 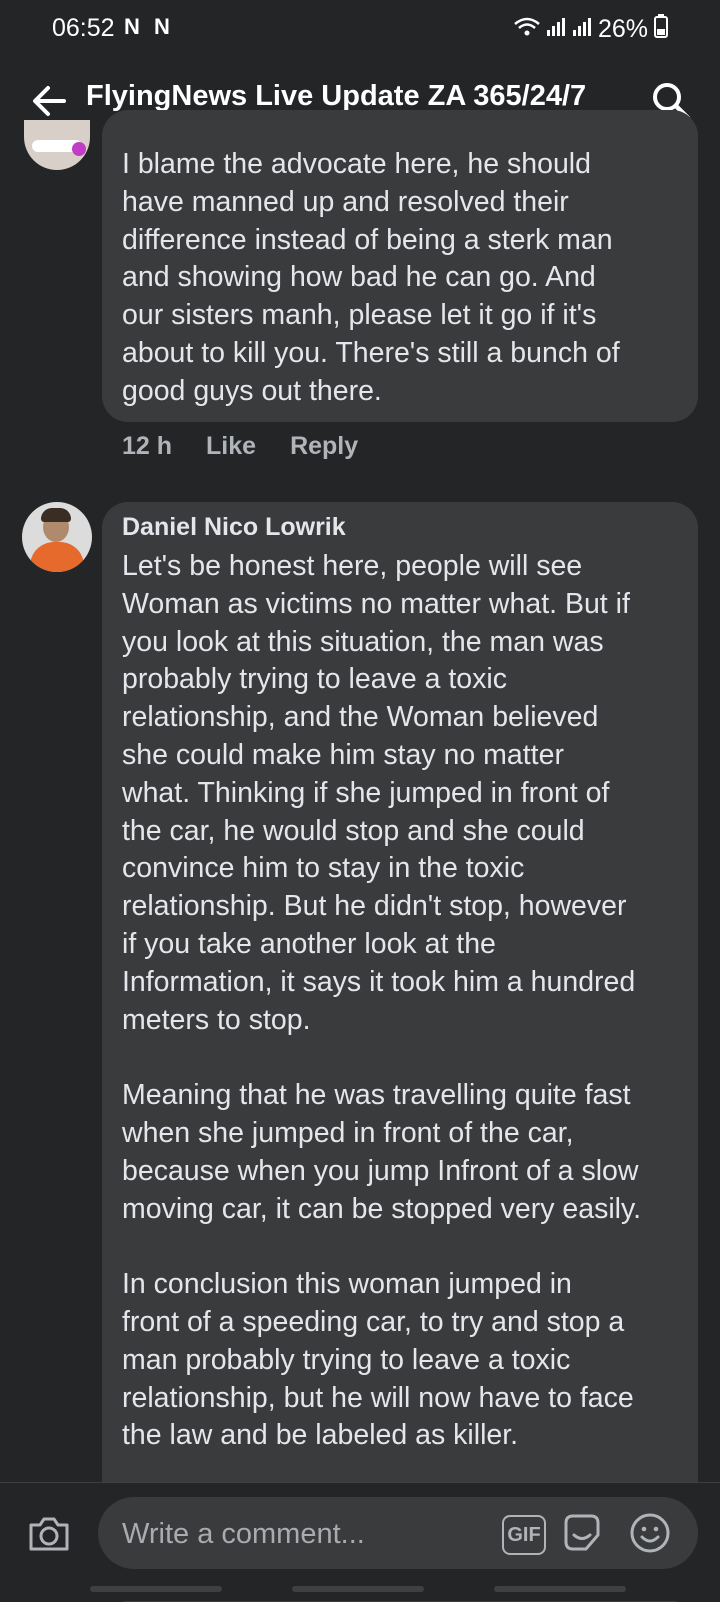 What do you see at coordinates (360, 717) in the screenshot?
I see `comment-line: relationship, and the Woman believed` at bounding box center [360, 717].